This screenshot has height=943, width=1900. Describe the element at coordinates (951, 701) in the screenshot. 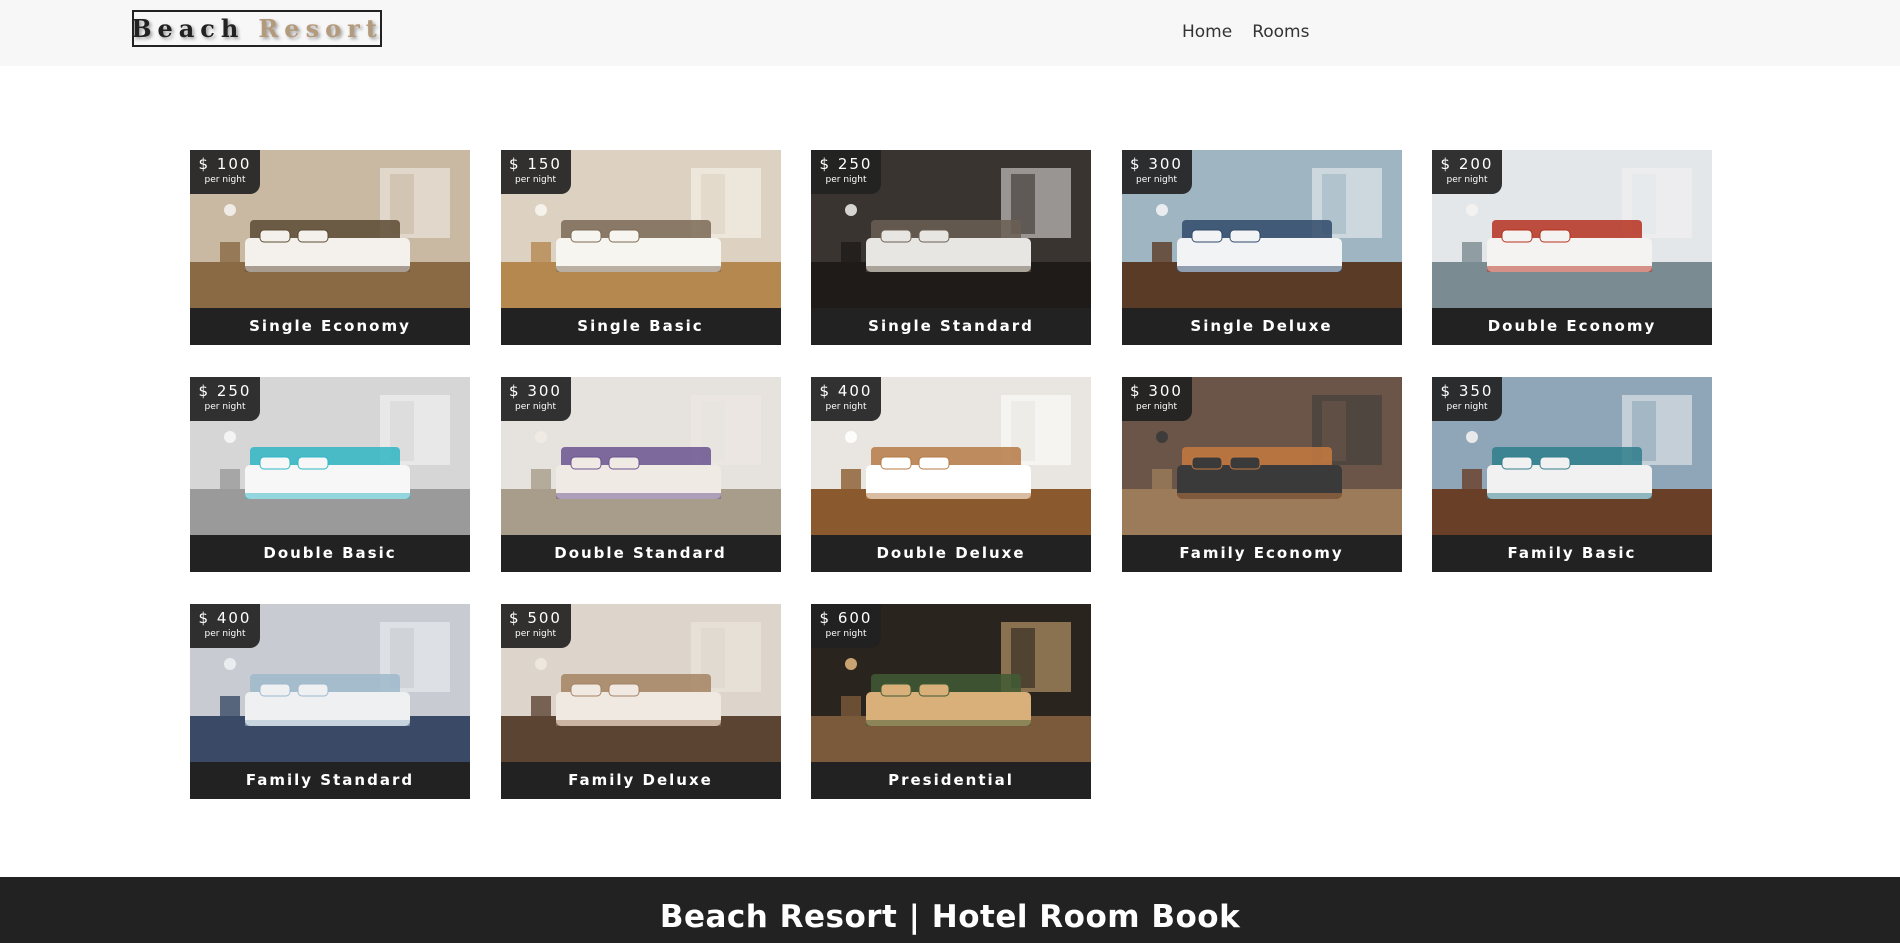

I see `room-card: $ 600 per night Presidential` at that location.